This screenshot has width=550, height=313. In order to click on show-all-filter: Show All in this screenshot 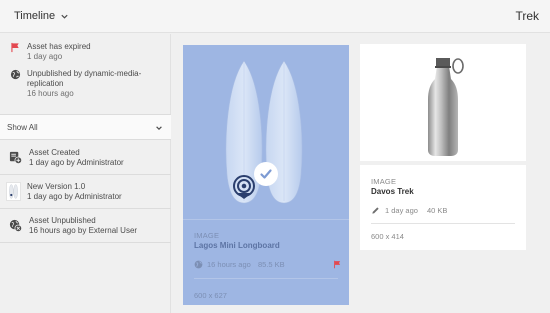, I will do `click(85, 127)`.